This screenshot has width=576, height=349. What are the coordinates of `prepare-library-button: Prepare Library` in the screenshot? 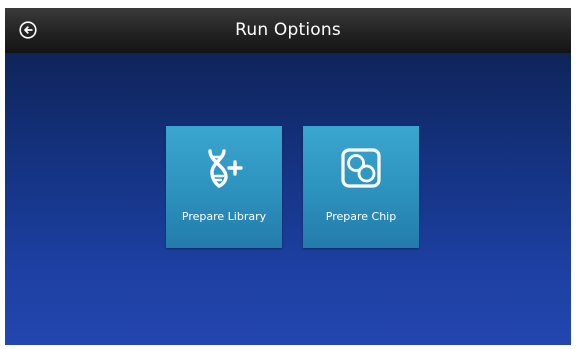 It's located at (224, 187).